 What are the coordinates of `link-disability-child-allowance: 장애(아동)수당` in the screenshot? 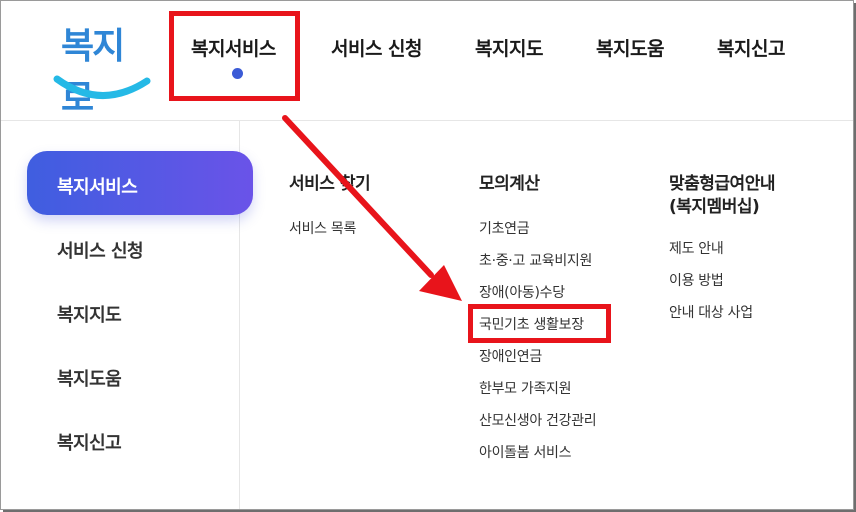 It's located at (522, 292).